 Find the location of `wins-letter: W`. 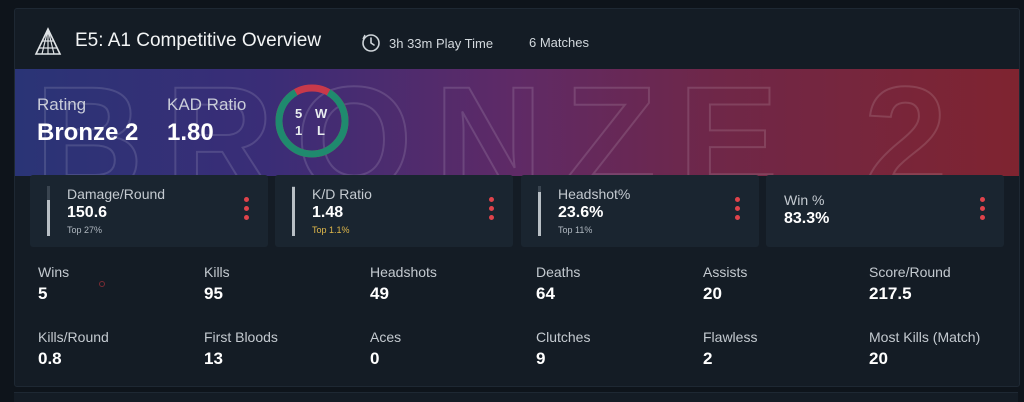

wins-letter: W is located at coordinates (321, 113).